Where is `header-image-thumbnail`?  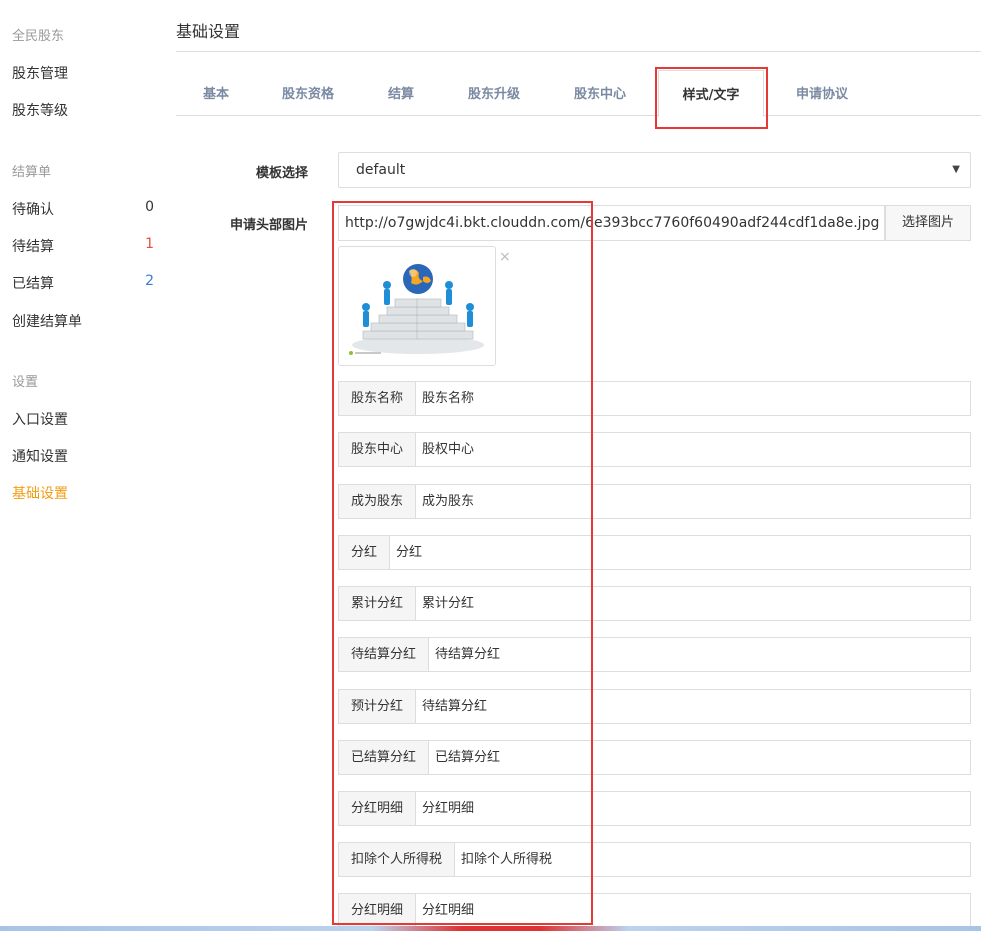 header-image-thumbnail is located at coordinates (417, 306).